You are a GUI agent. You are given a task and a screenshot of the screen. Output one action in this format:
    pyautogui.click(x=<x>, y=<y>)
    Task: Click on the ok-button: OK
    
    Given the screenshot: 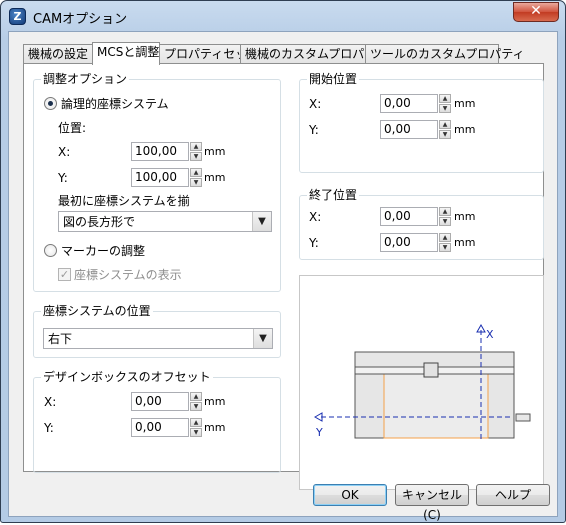 What is the action you would take?
    pyautogui.click(x=350, y=495)
    